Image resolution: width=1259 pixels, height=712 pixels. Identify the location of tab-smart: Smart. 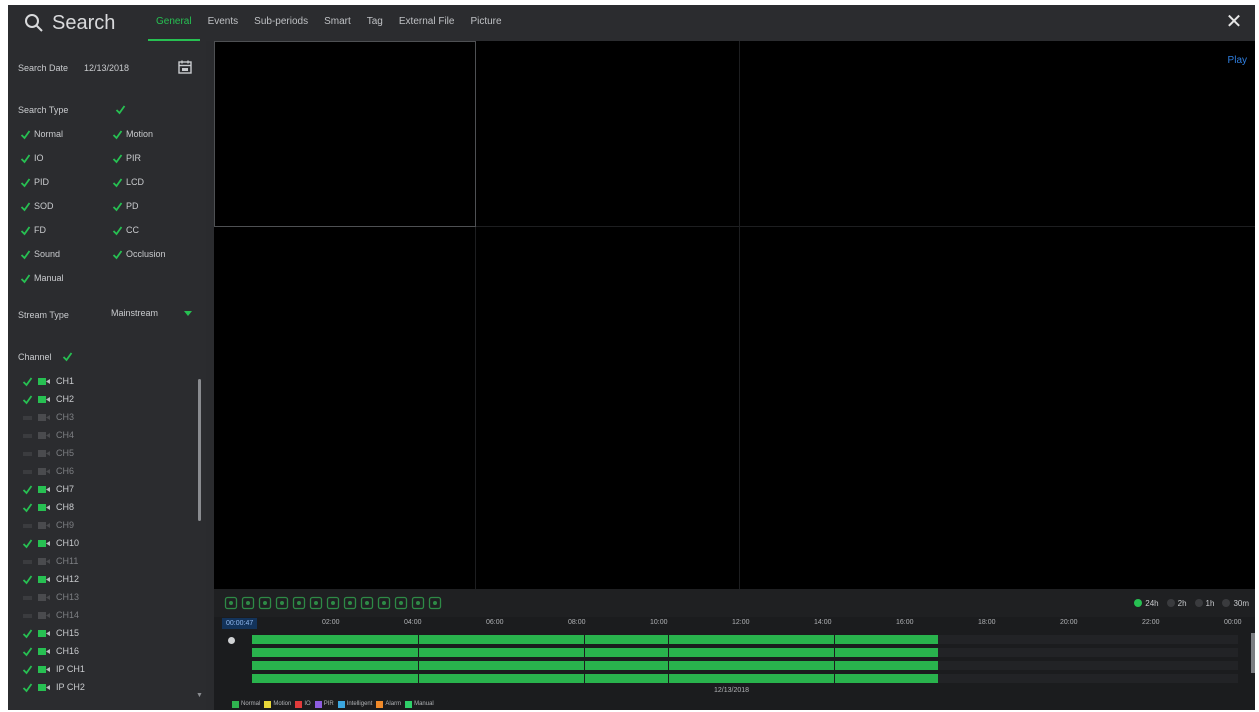
(337, 23).